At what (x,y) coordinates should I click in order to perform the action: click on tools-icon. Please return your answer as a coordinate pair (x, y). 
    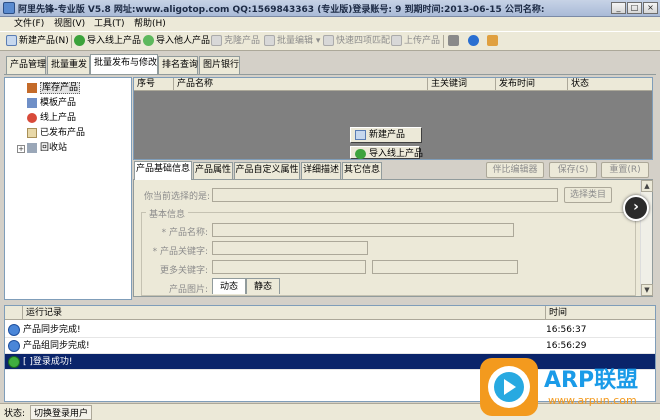
    Looking at the image, I should click on (453, 40).